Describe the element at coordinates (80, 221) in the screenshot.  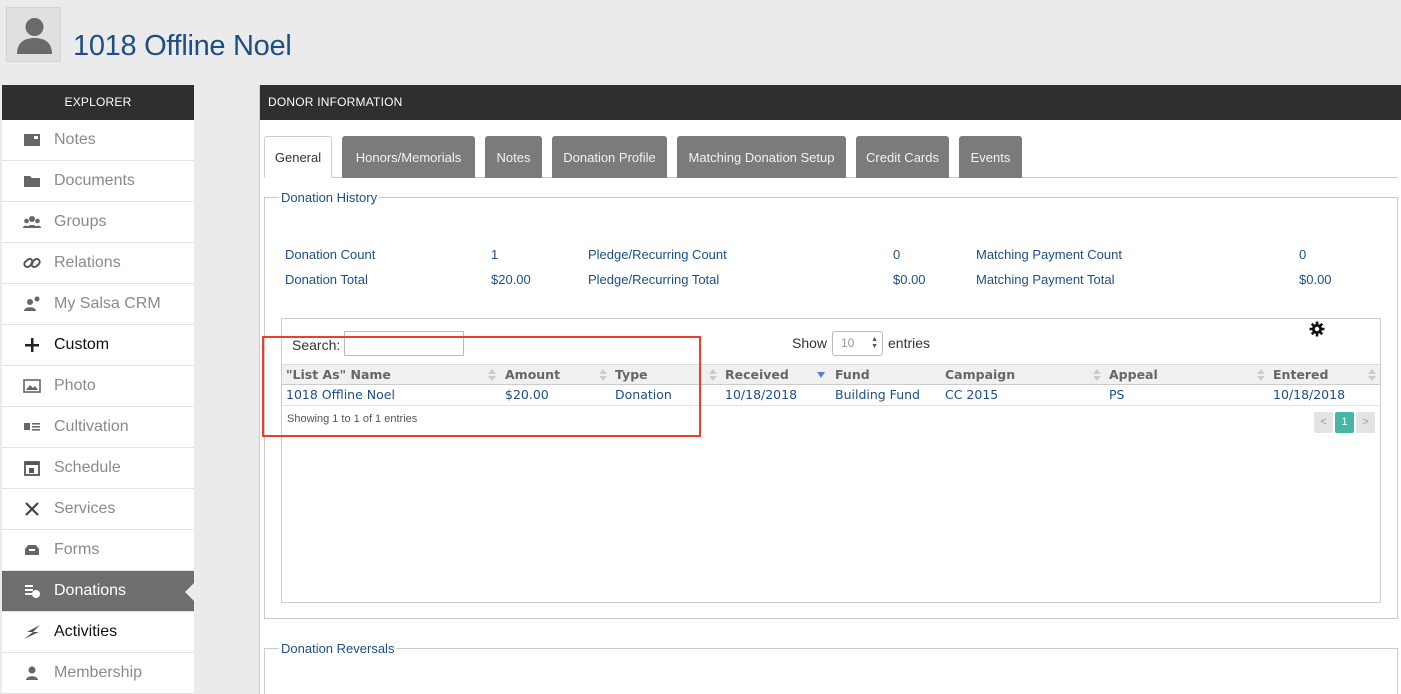
I see `sidebar-item-label: Groups` at that location.